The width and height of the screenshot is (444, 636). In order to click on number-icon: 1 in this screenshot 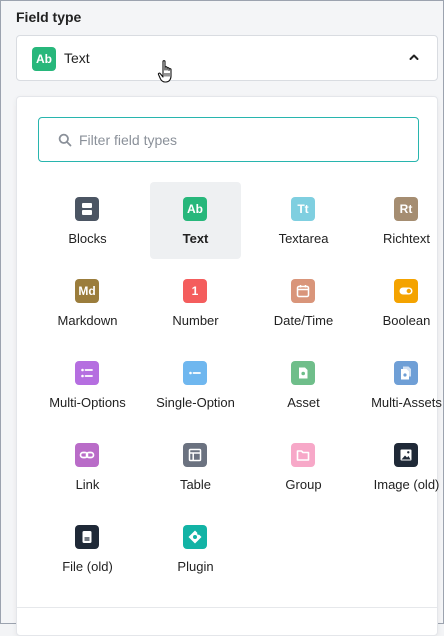, I will do `click(195, 291)`.